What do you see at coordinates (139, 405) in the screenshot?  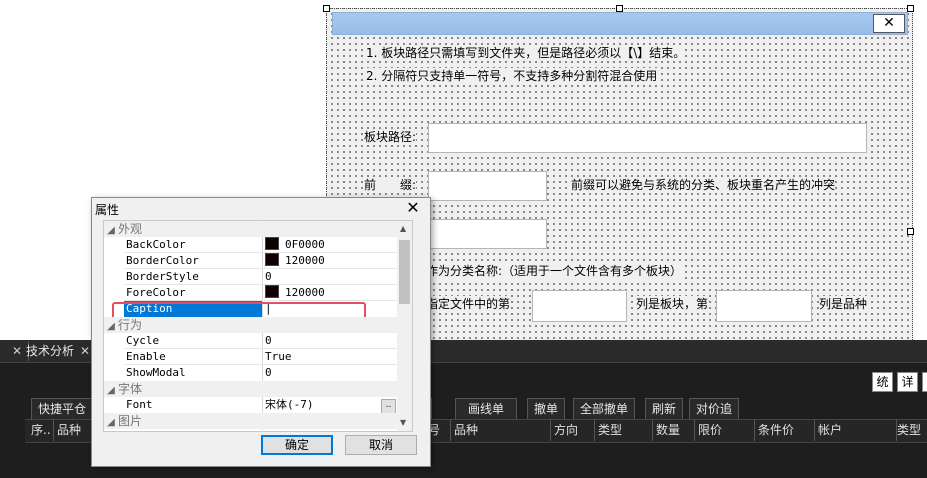 I see `property-name: Font` at bounding box center [139, 405].